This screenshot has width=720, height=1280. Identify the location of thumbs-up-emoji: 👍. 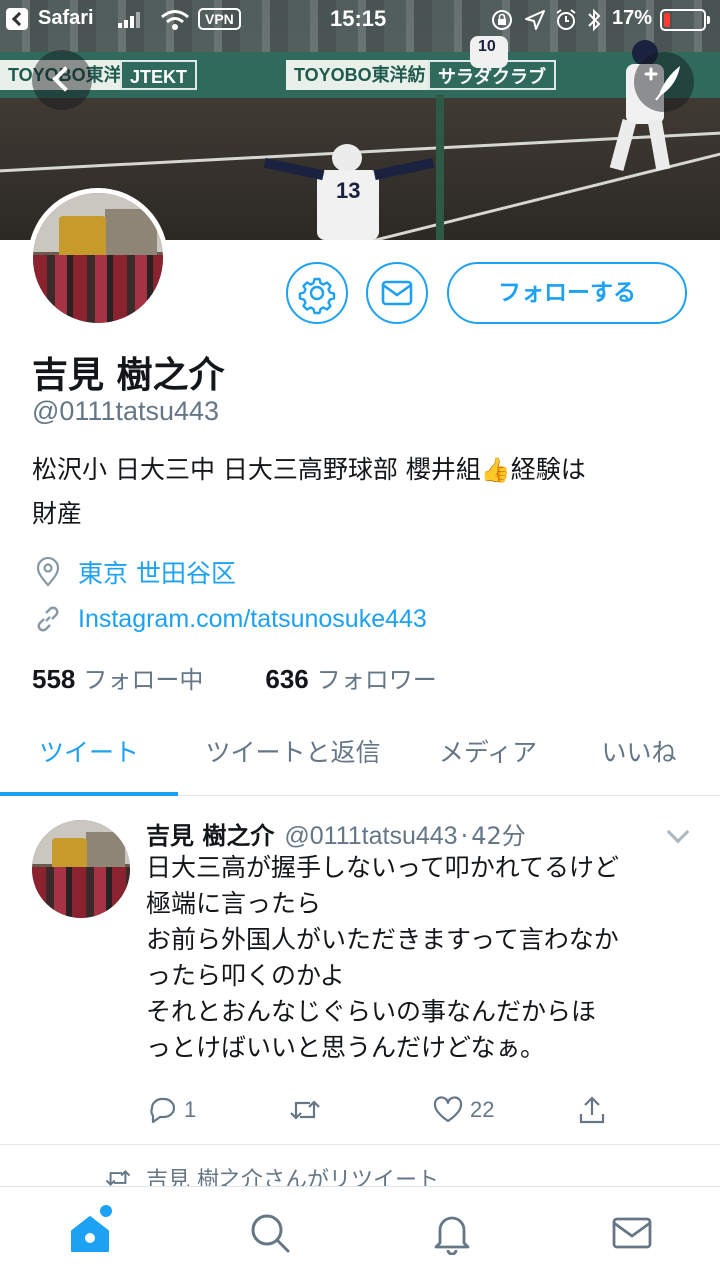
(495, 470).